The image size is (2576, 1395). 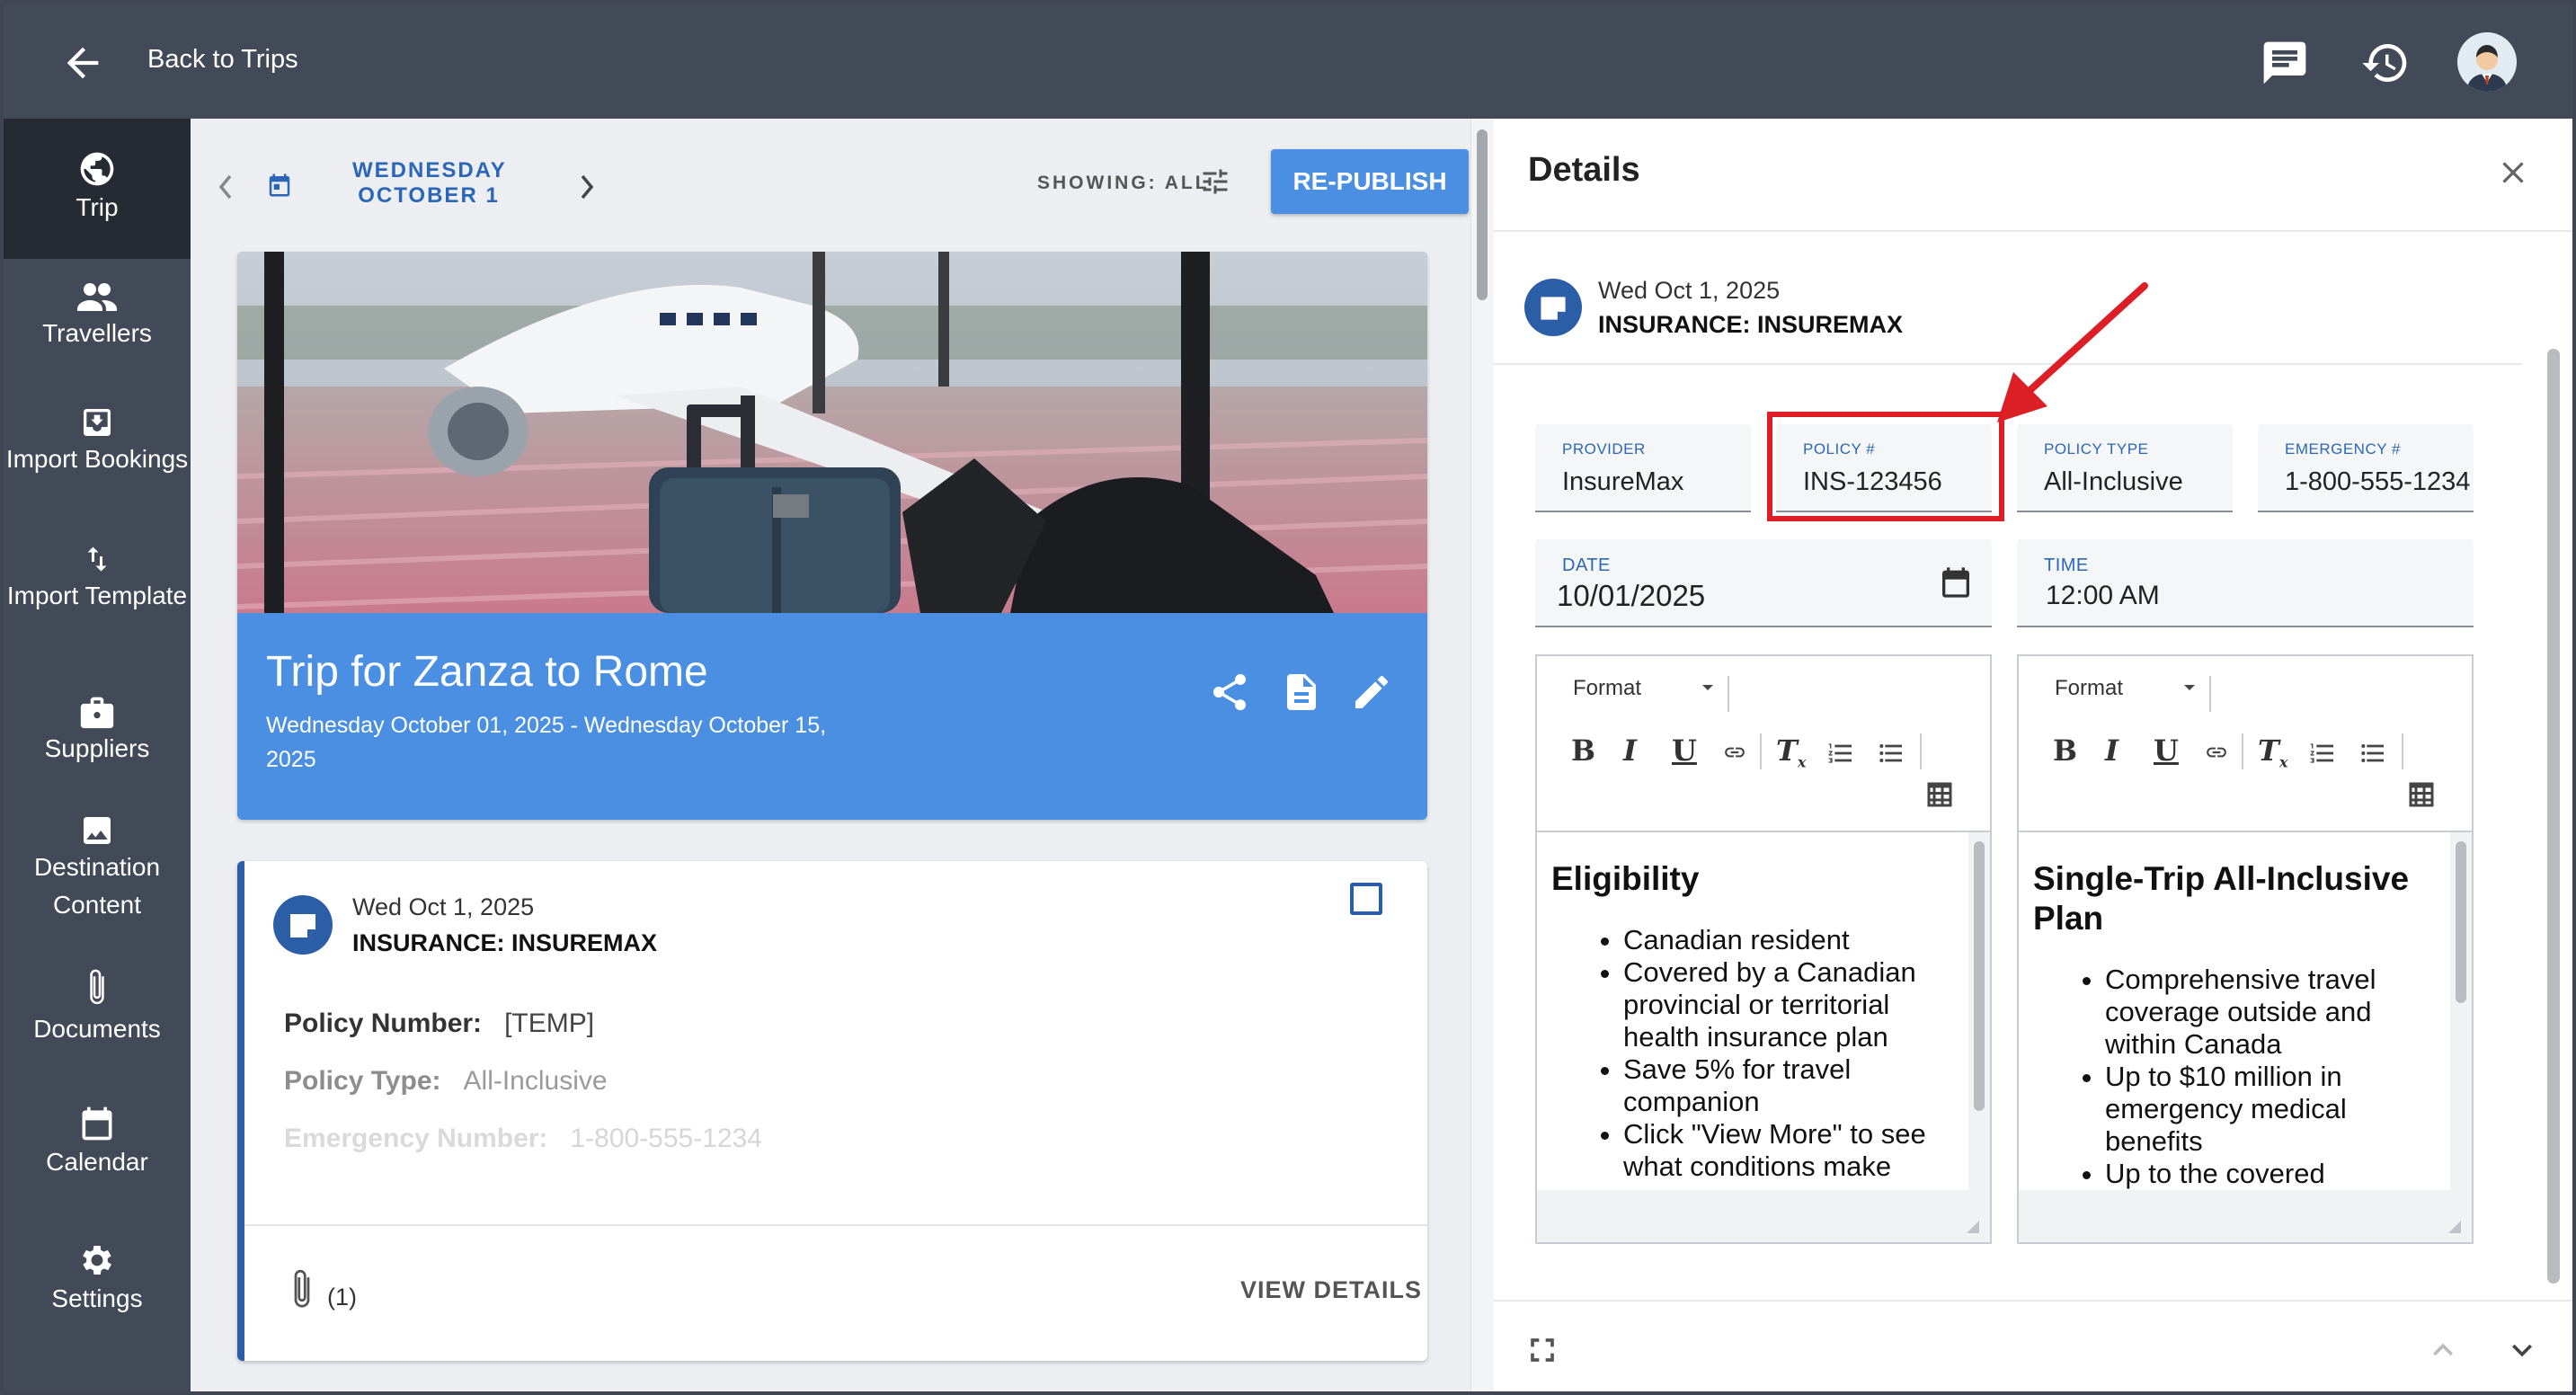 What do you see at coordinates (1370, 181) in the screenshot?
I see `republish-button: RE-PUBLISH` at bounding box center [1370, 181].